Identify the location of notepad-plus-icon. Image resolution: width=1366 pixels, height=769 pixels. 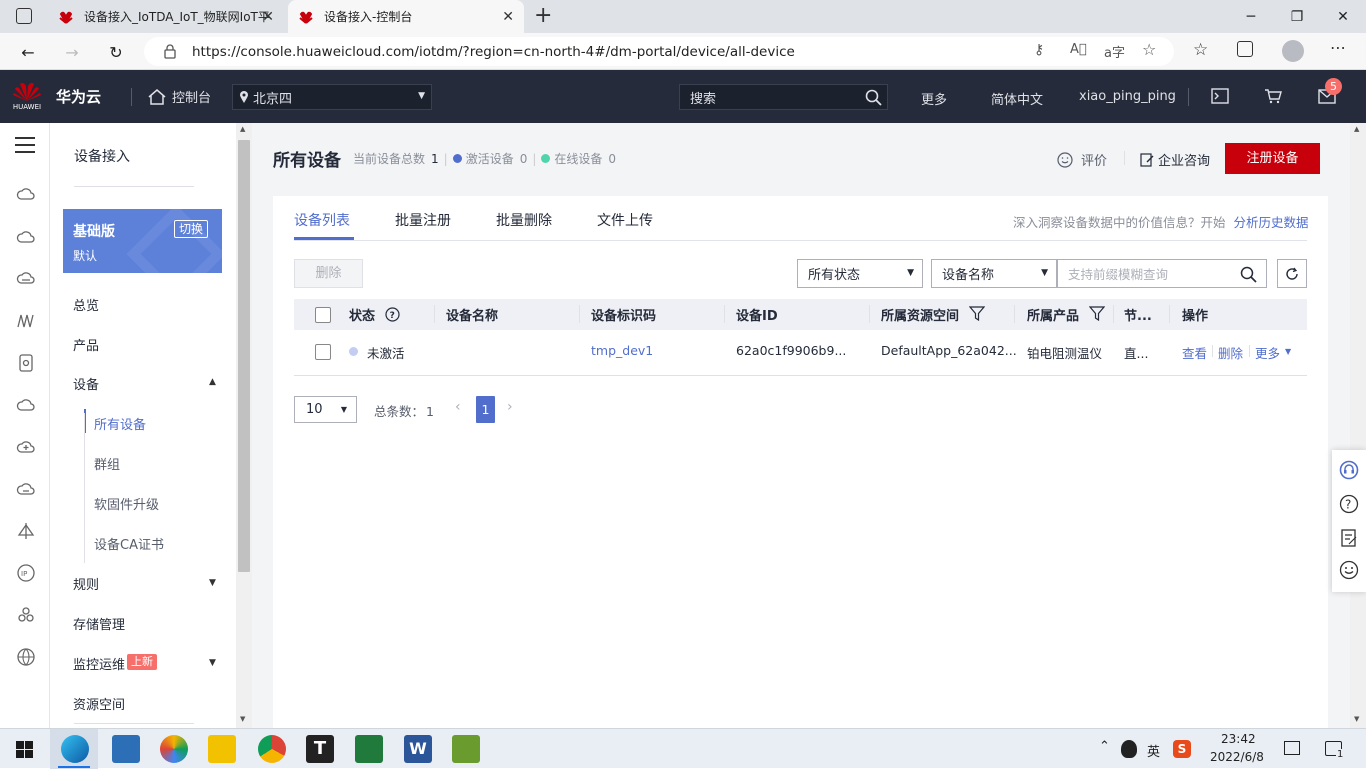
(466, 749).